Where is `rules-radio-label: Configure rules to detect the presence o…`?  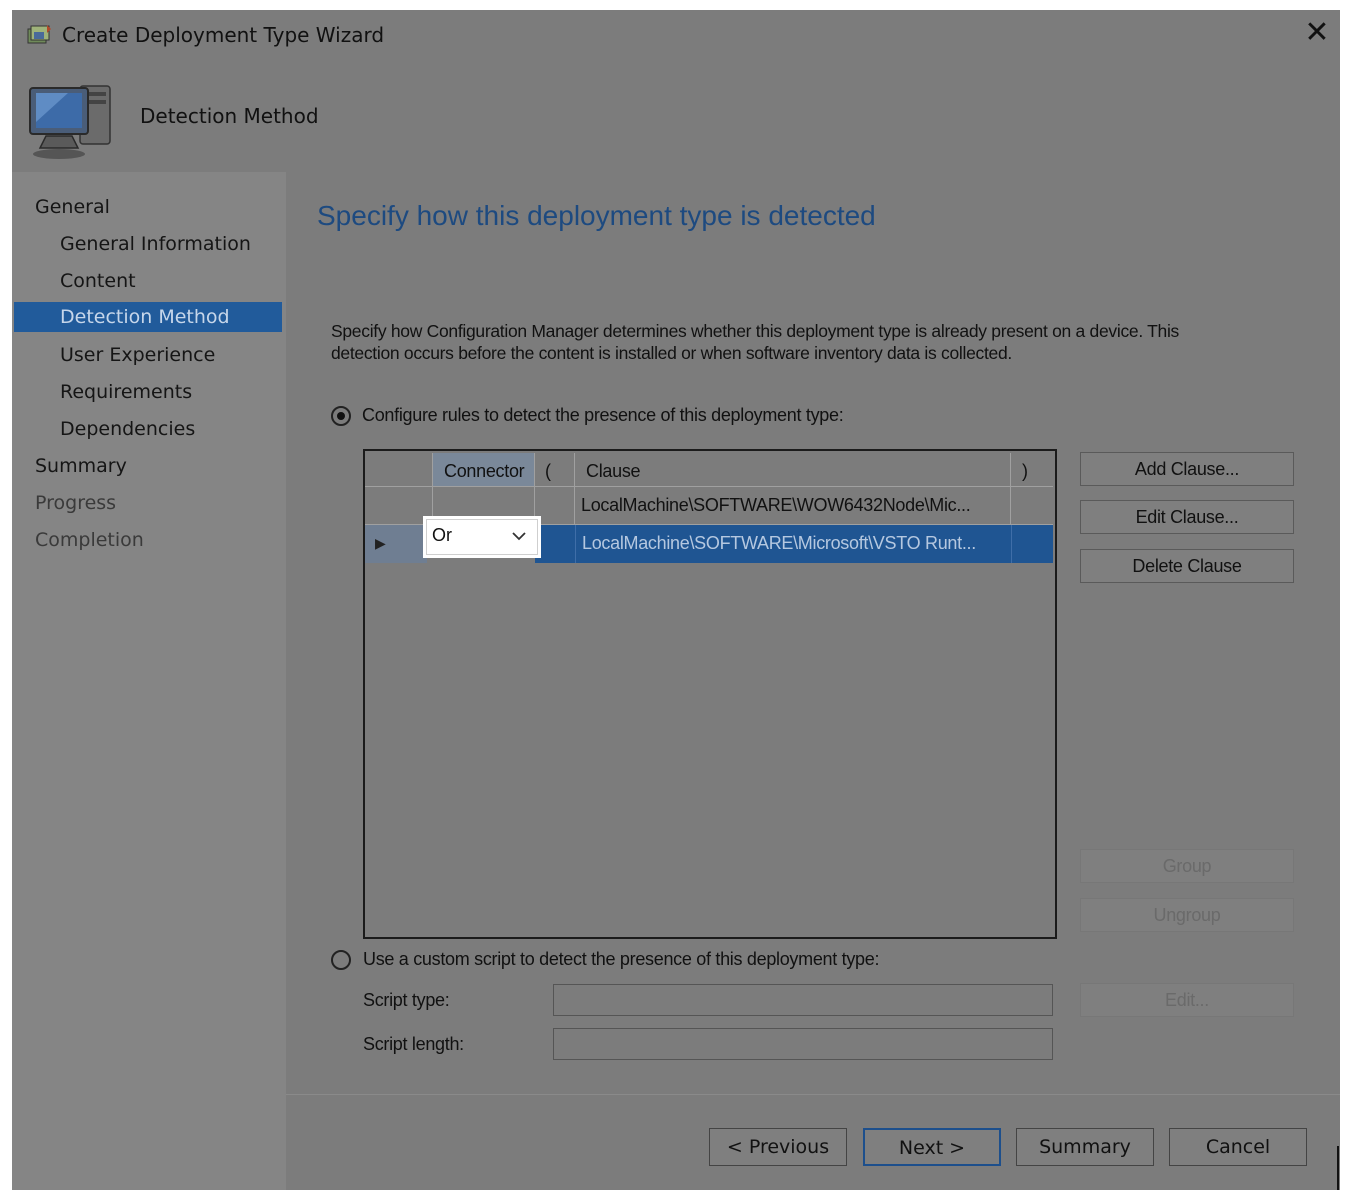
rules-radio-label: Configure rules to detect the presence o… is located at coordinates (603, 415).